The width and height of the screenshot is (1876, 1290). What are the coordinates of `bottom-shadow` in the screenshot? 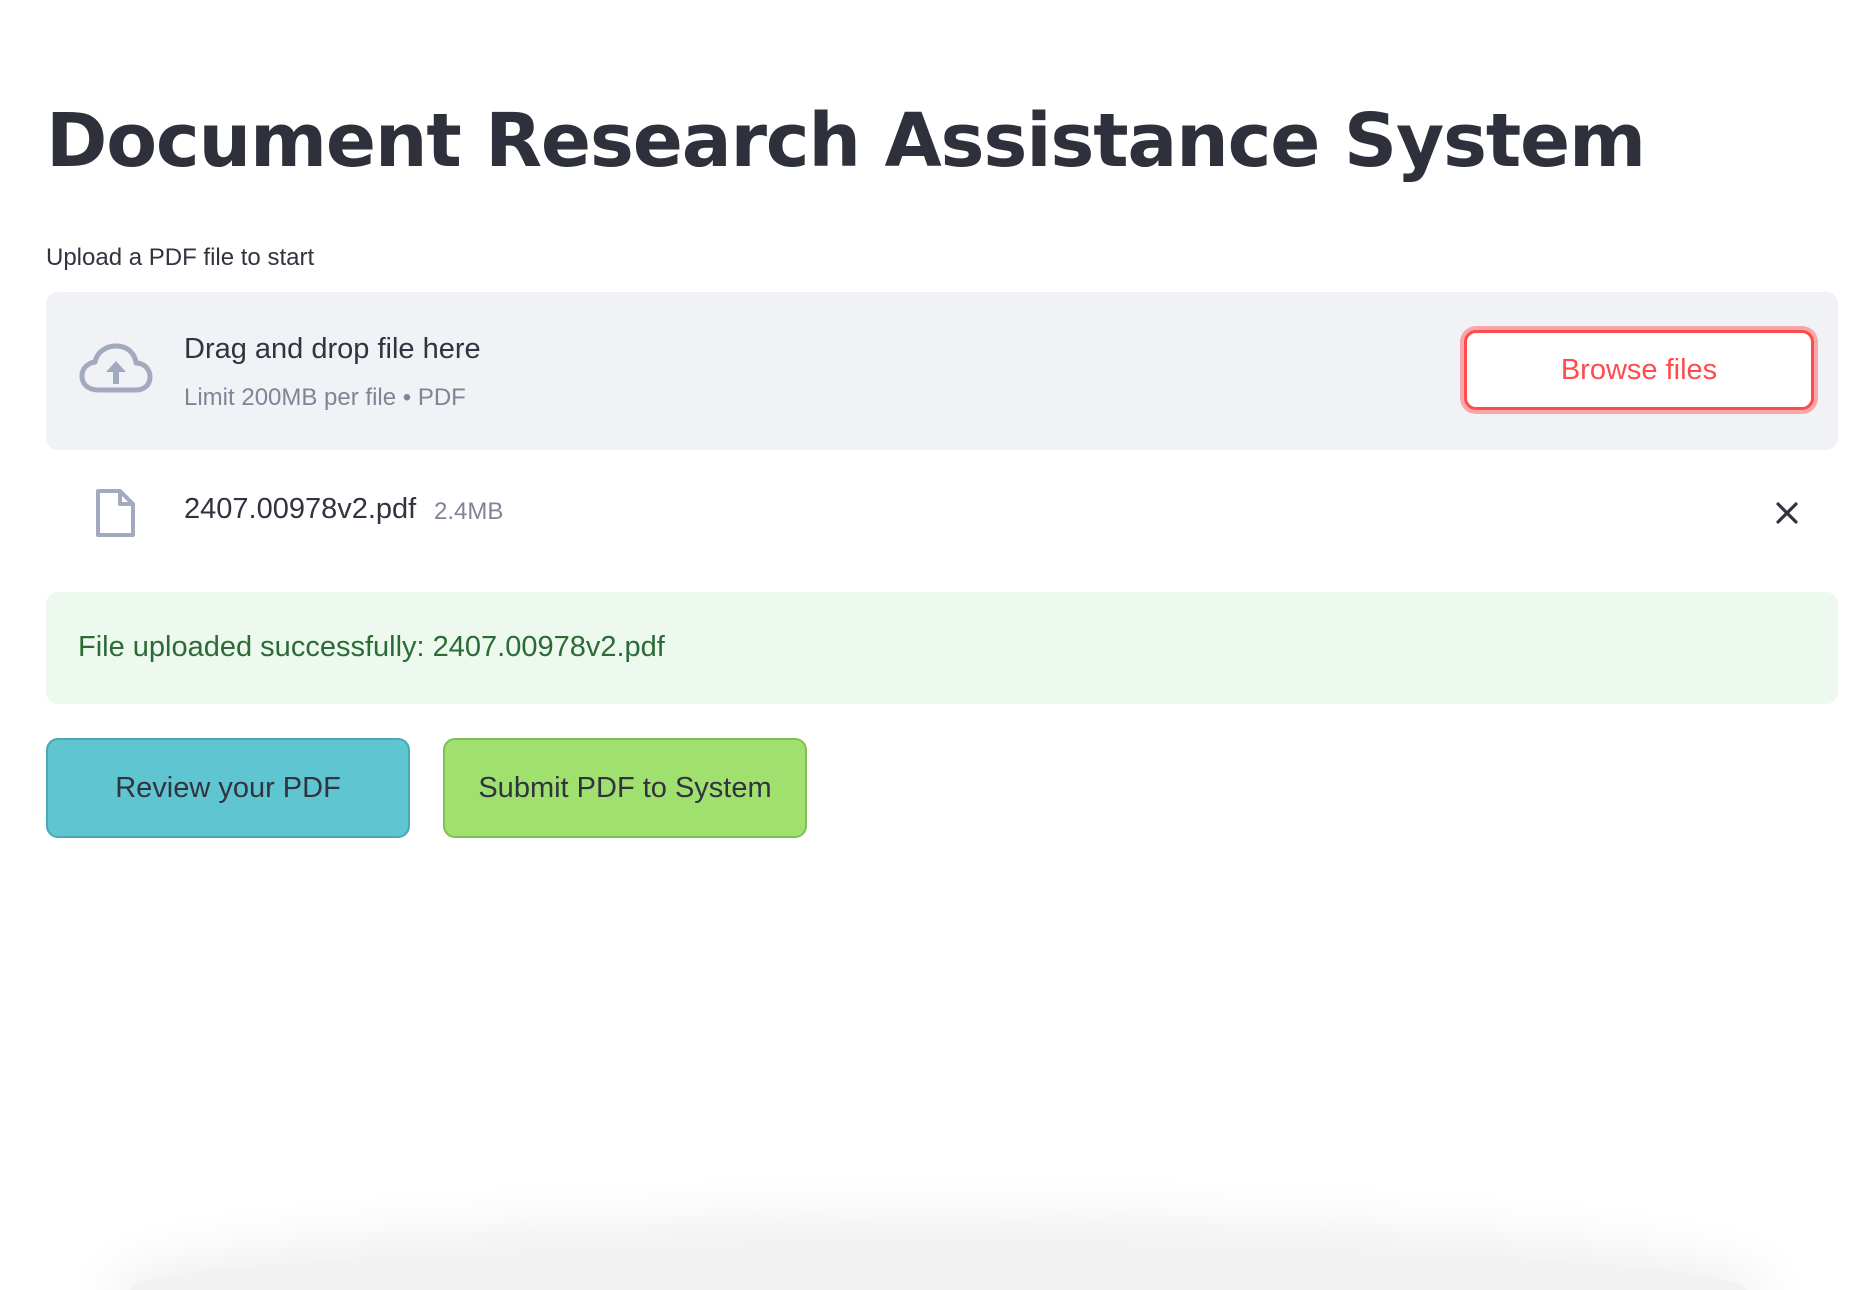 It's located at (938, 1267).